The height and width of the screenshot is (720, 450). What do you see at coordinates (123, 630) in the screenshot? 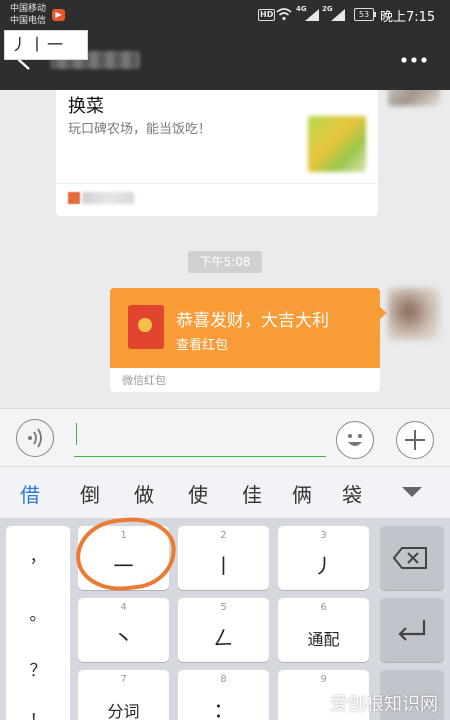
I see `stroke-key: 4 丶` at bounding box center [123, 630].